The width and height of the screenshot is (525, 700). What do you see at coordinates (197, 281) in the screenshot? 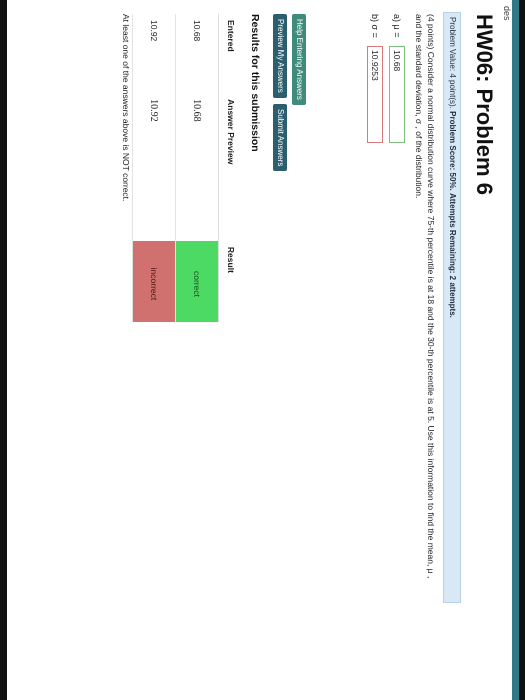
I see `result-correct-cell: correct` at bounding box center [197, 281].